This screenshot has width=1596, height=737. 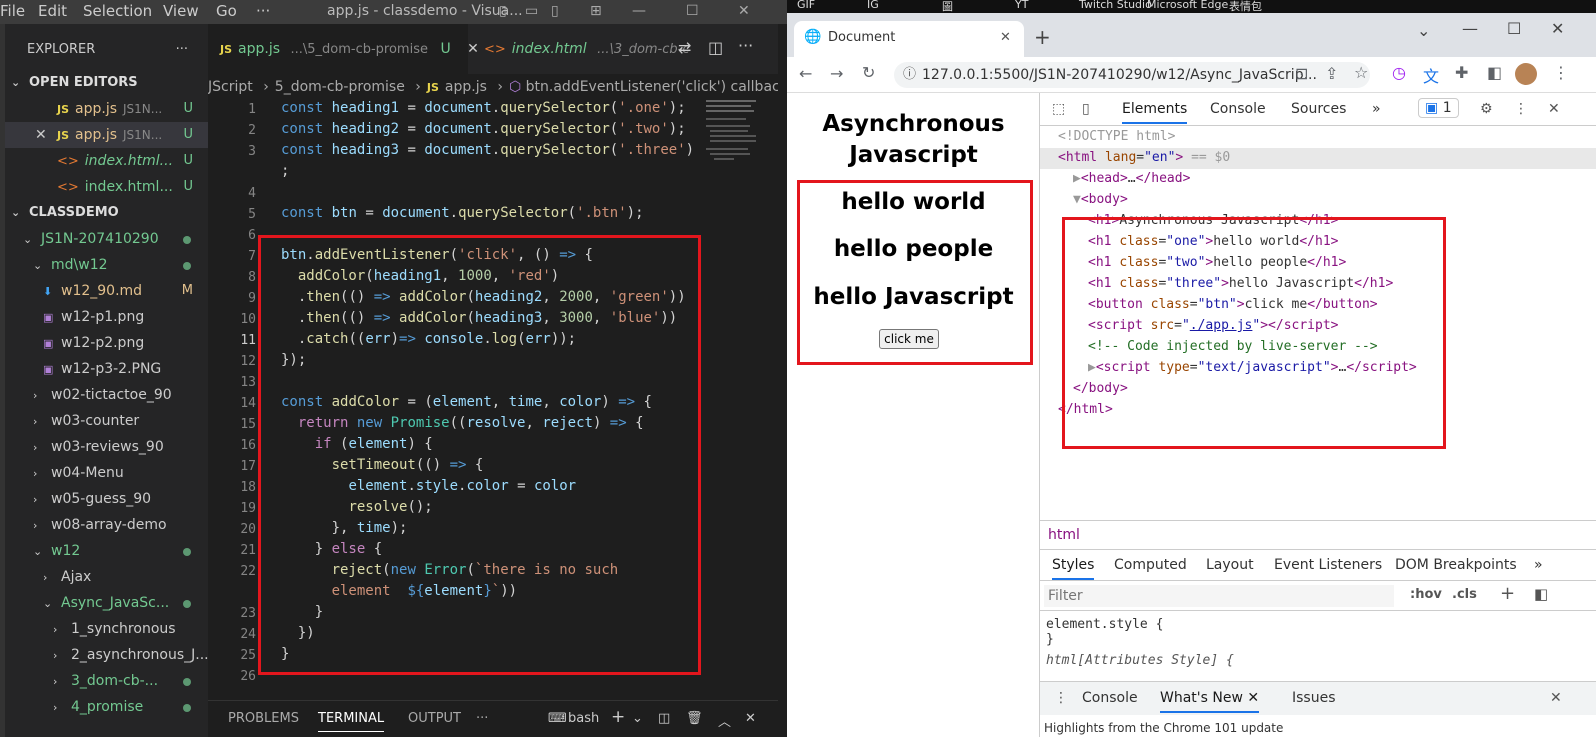 I want to click on tree-item: › w04-Menu, so click(x=106, y=473).